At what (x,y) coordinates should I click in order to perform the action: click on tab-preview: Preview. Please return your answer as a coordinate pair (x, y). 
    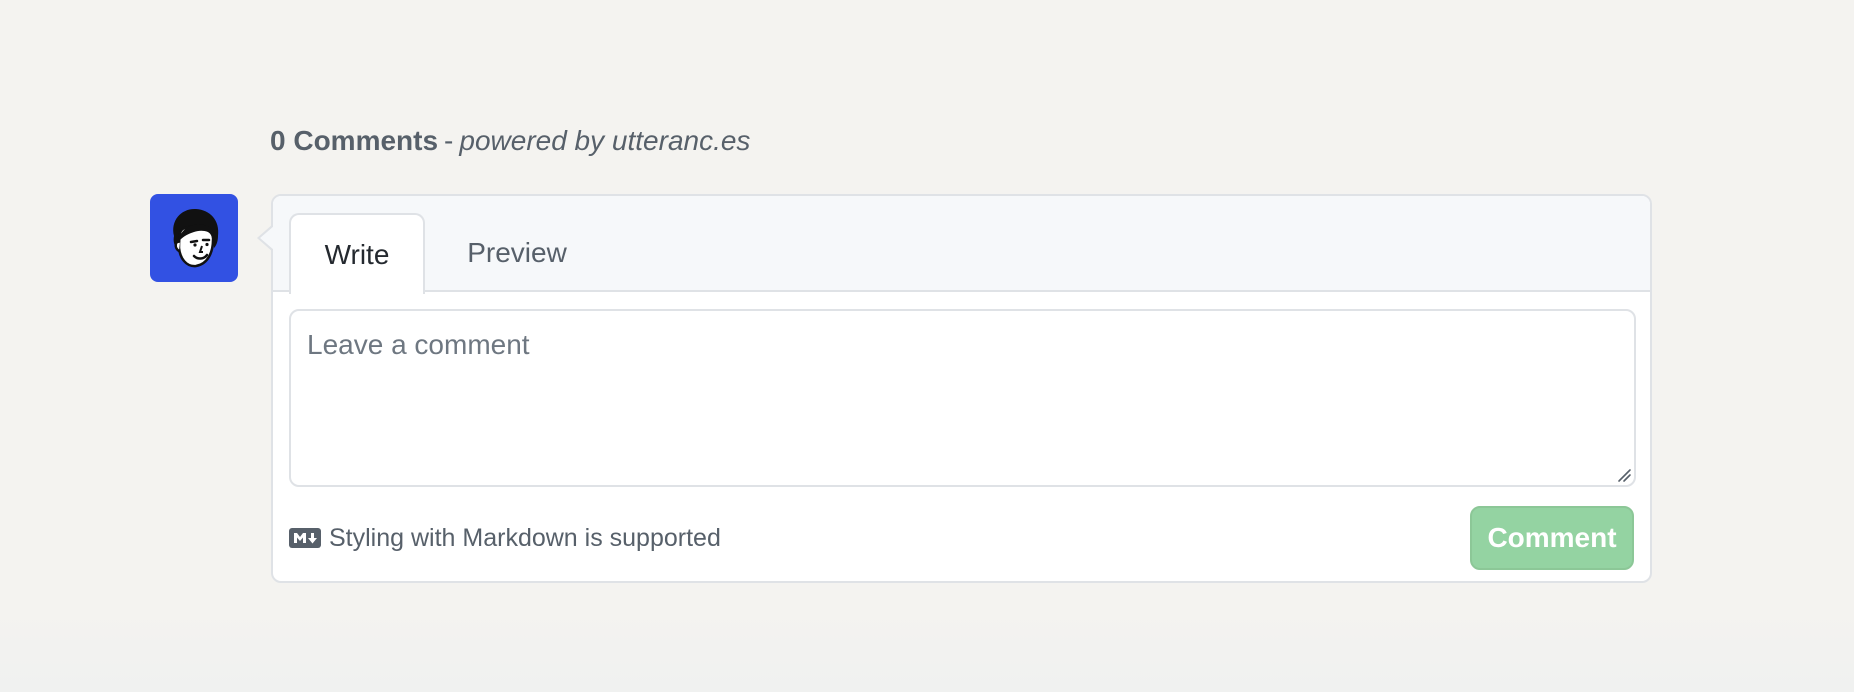
    Looking at the image, I should click on (517, 252).